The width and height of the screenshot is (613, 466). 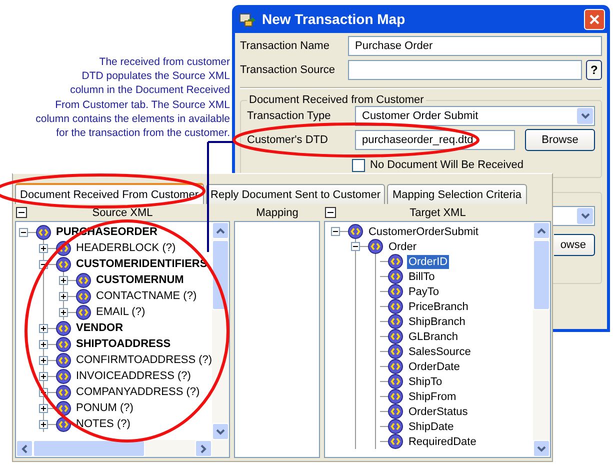 What do you see at coordinates (574, 245) in the screenshot?
I see `browse-button: owse` at bounding box center [574, 245].